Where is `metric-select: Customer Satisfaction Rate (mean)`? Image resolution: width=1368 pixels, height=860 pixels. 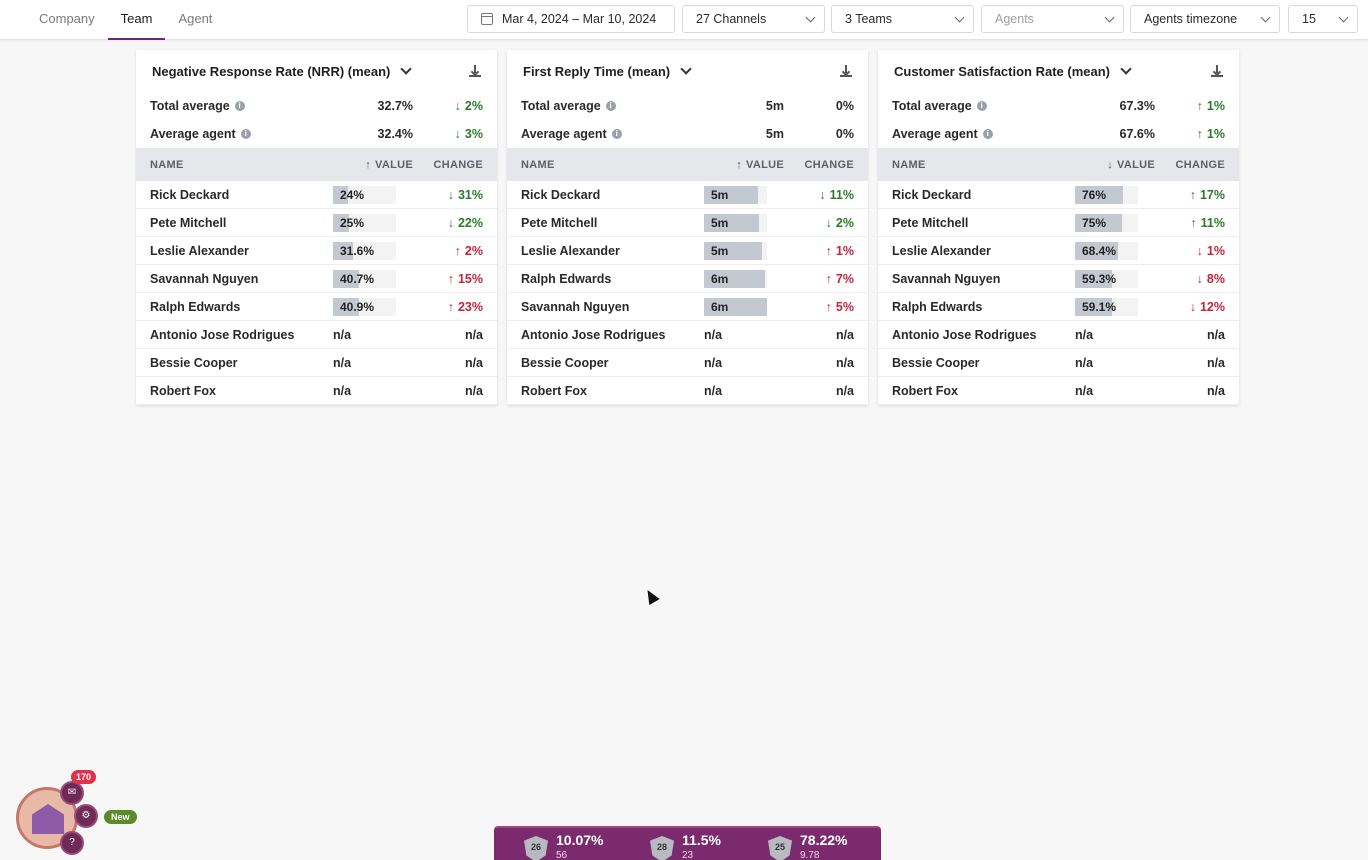 metric-select: Customer Satisfaction Rate (mean) is located at coordinates (1052, 70).